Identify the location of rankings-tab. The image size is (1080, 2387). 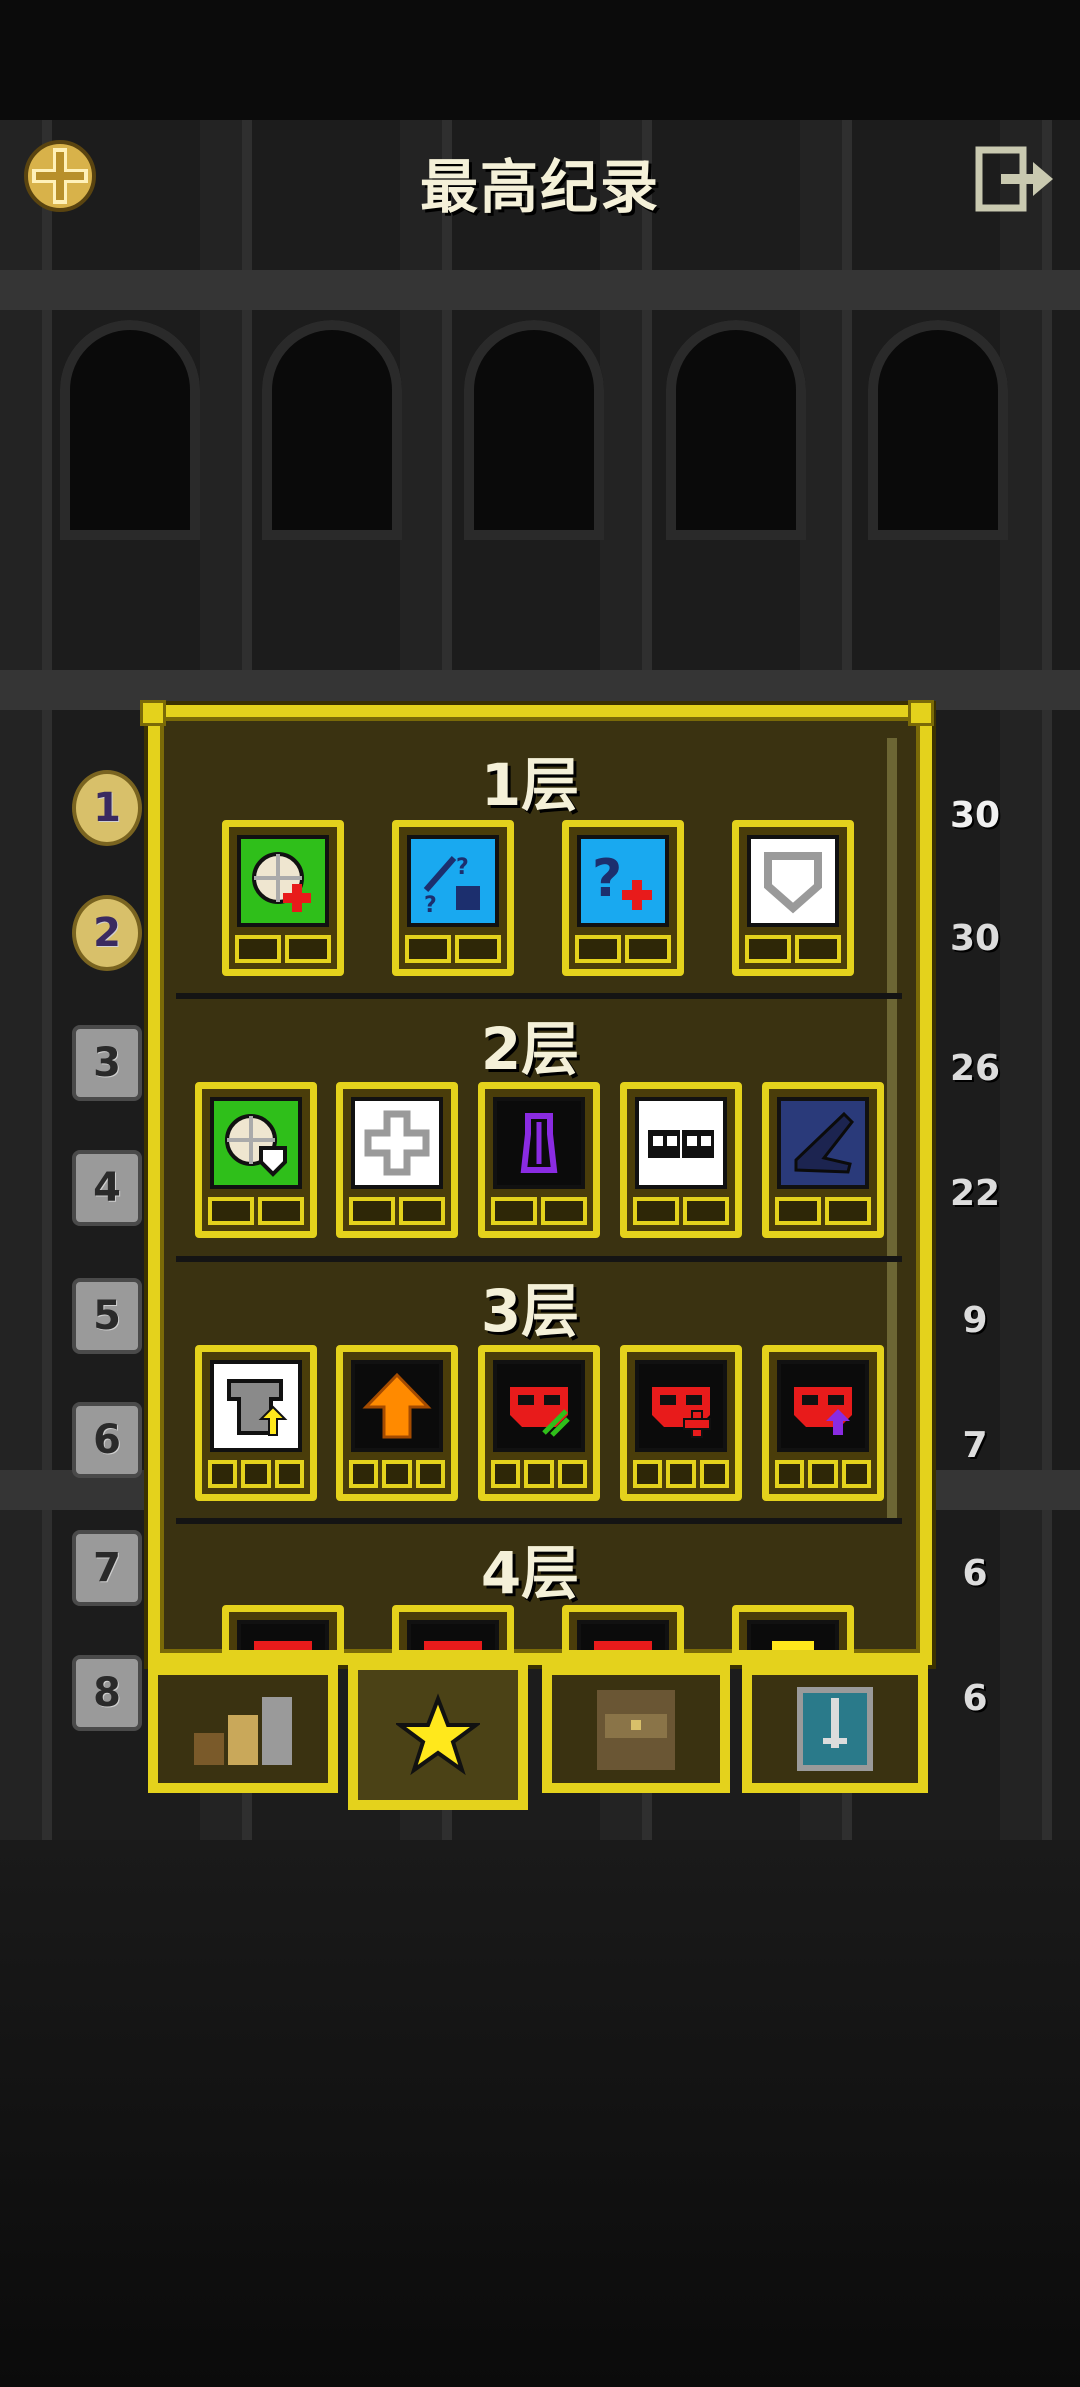
(243, 1729).